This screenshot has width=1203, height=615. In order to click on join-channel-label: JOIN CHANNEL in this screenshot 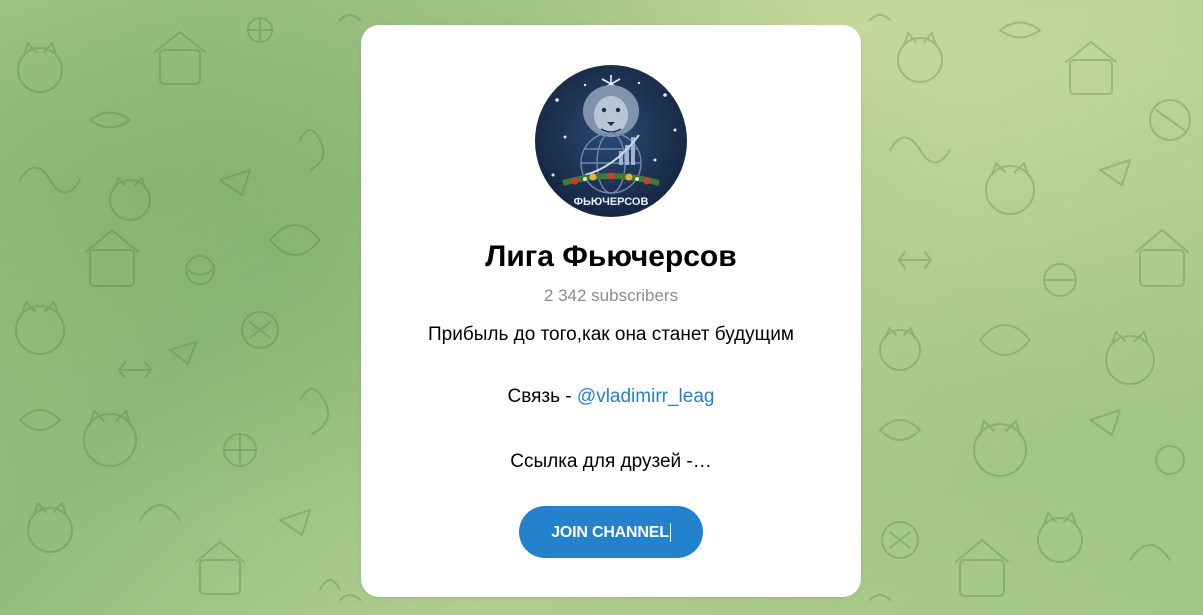, I will do `click(610, 532)`.